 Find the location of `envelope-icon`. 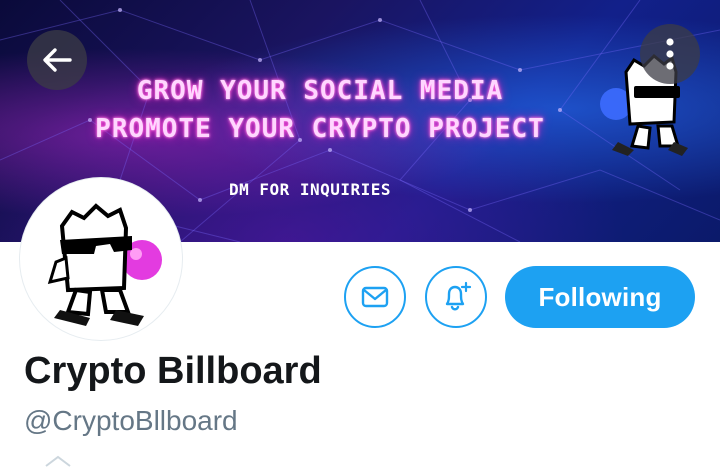

envelope-icon is located at coordinates (375, 297).